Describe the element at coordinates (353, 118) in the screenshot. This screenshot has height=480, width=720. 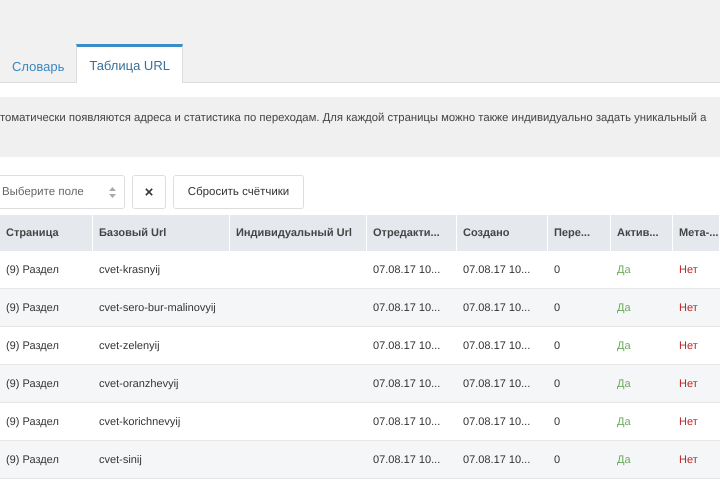
I see `info-text: томатически появляются адреса и статистика по переходам. Для каждой страницы можно также индивидуально задать уникальный а` at that location.